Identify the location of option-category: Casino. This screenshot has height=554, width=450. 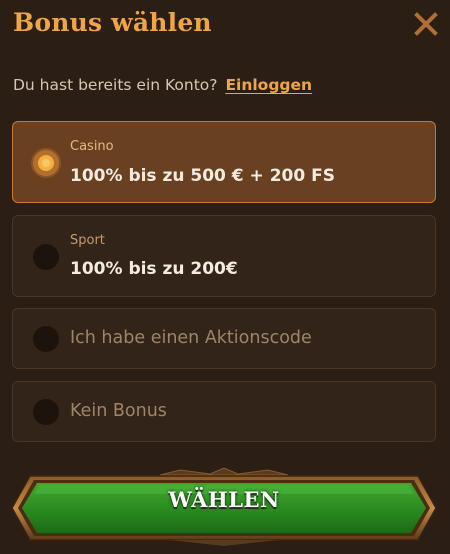
(92, 146).